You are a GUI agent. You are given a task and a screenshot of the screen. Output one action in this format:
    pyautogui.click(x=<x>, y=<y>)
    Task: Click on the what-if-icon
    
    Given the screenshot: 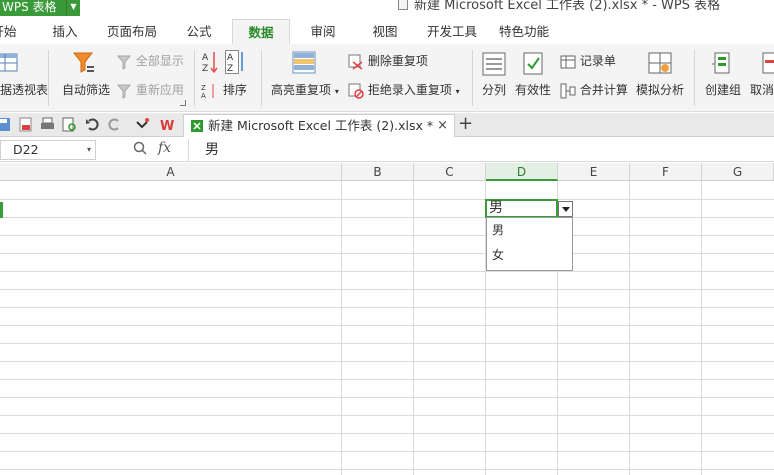 What is the action you would take?
    pyautogui.click(x=660, y=64)
    